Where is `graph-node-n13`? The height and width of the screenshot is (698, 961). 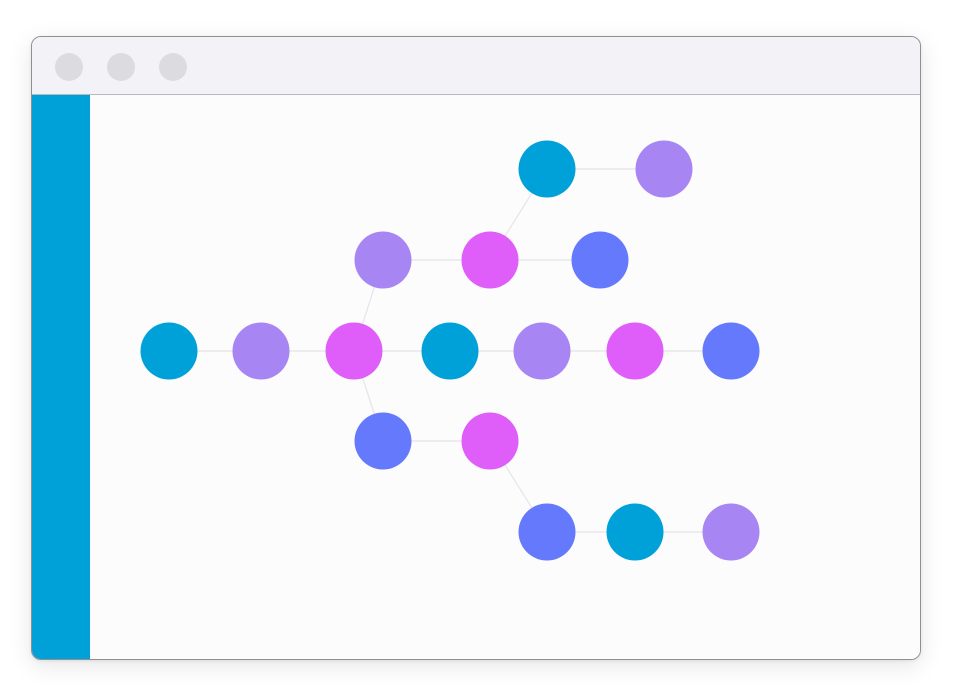 graph-node-n13 is located at coordinates (383, 441).